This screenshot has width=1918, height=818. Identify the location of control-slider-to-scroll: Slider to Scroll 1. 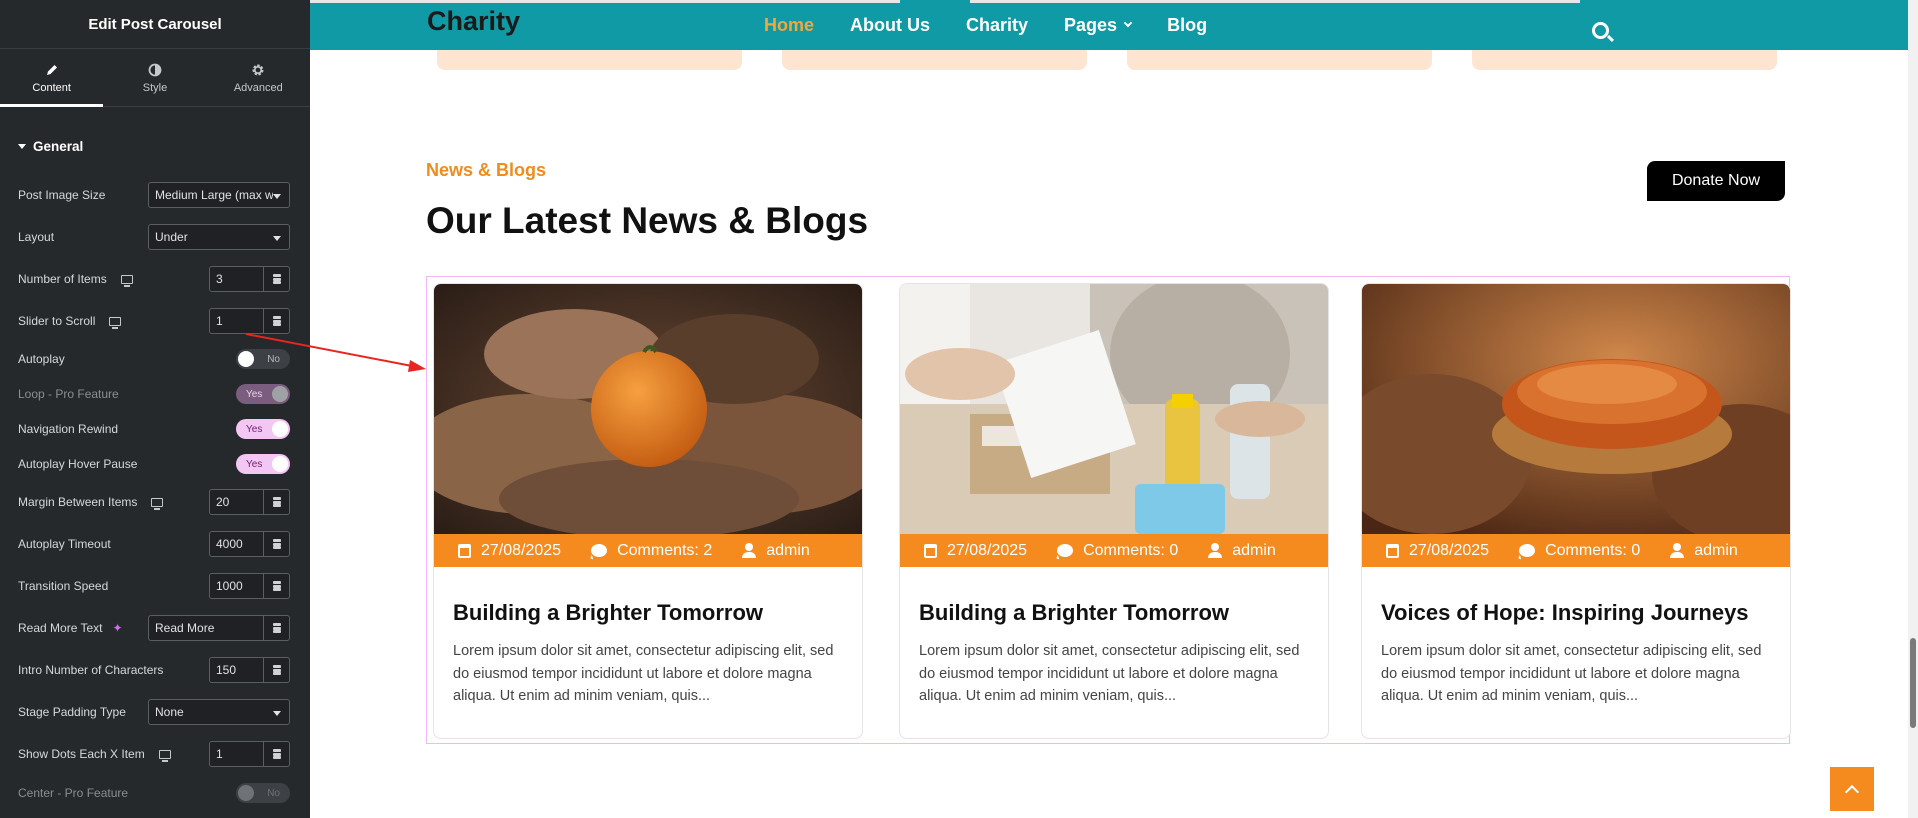
(155, 321).